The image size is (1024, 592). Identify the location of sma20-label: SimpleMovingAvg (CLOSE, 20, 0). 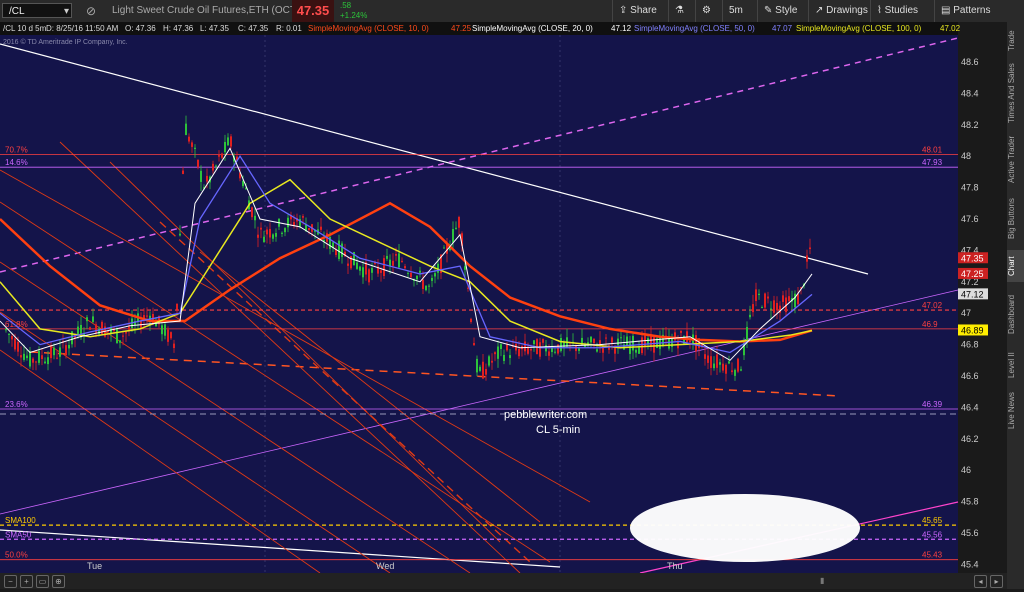
(532, 28).